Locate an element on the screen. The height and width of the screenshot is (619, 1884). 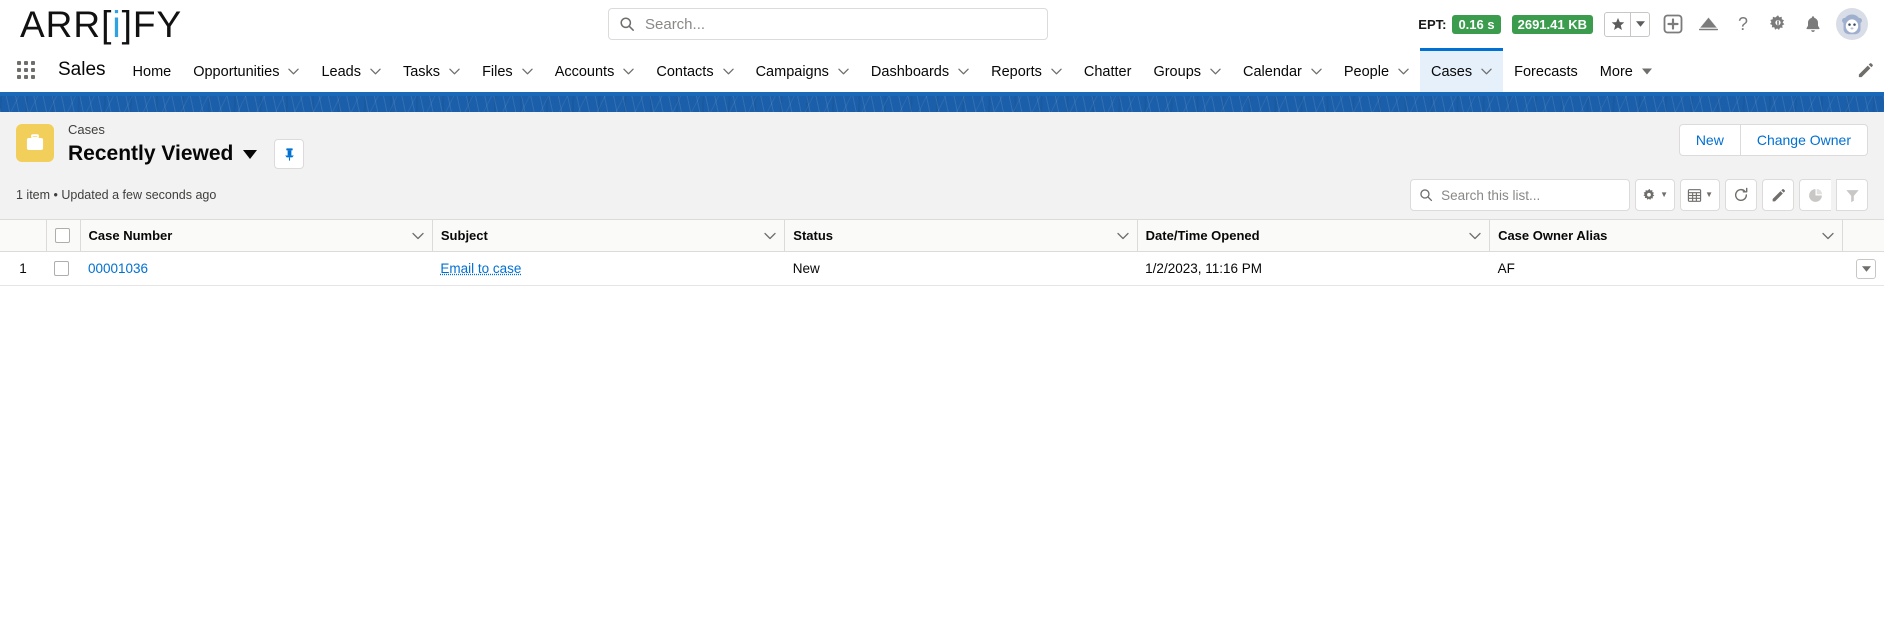
edit-pencil-icon is located at coordinates (1778, 195).